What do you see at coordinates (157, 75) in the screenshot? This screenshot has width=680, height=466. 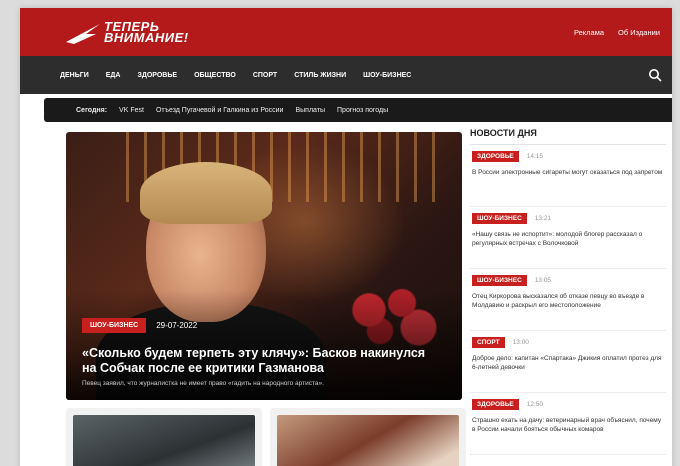 I see `nav-item-health: ЗДОРОВЬЕ` at bounding box center [157, 75].